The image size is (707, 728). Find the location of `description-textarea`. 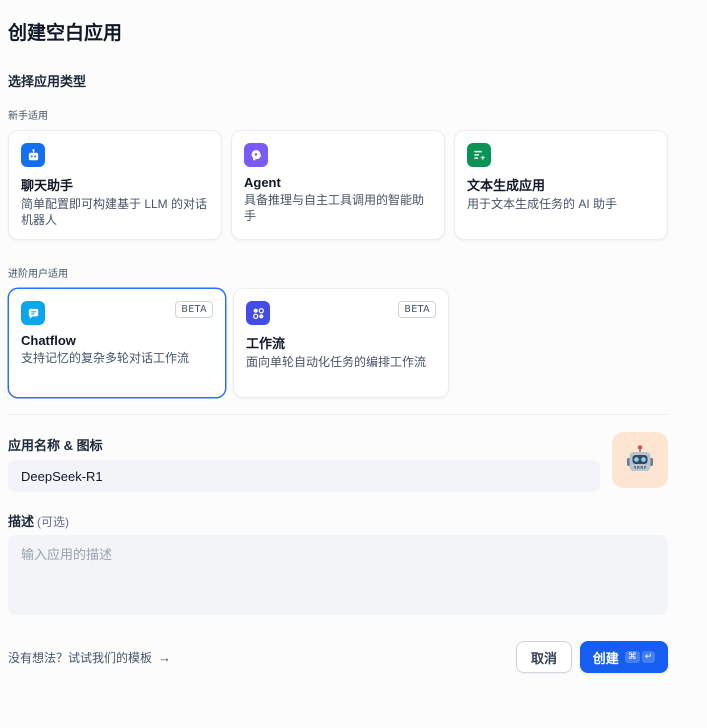

description-textarea is located at coordinates (338, 575).